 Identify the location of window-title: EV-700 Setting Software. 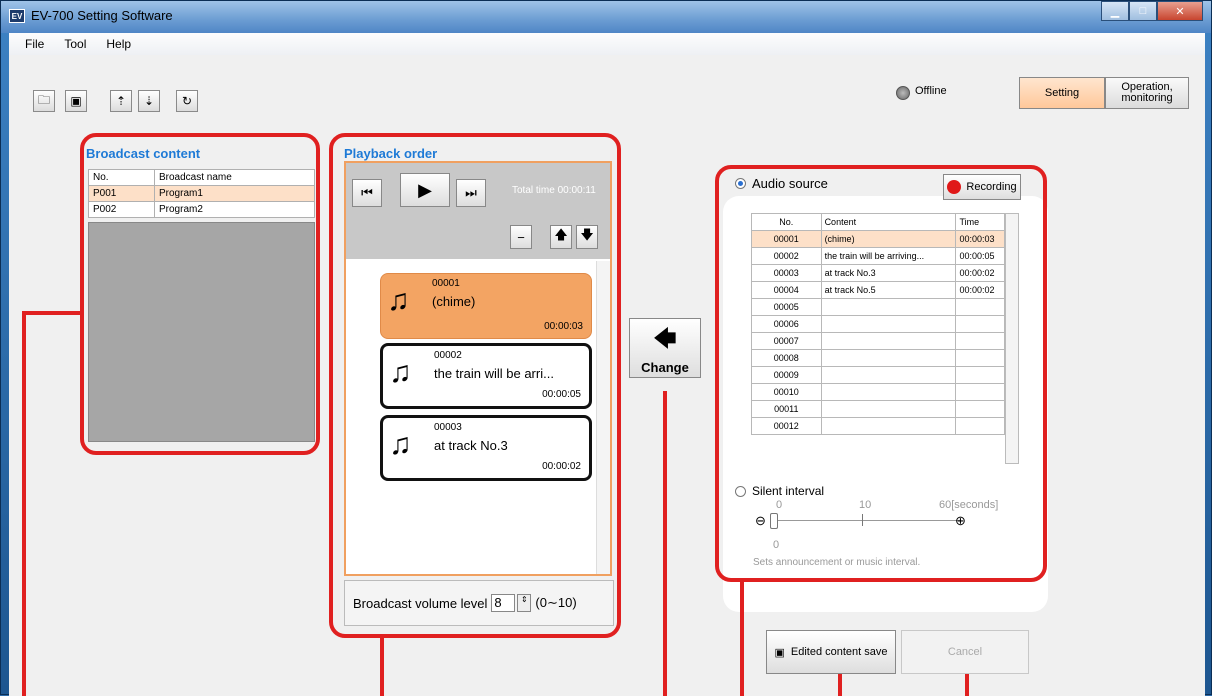
(102, 15).